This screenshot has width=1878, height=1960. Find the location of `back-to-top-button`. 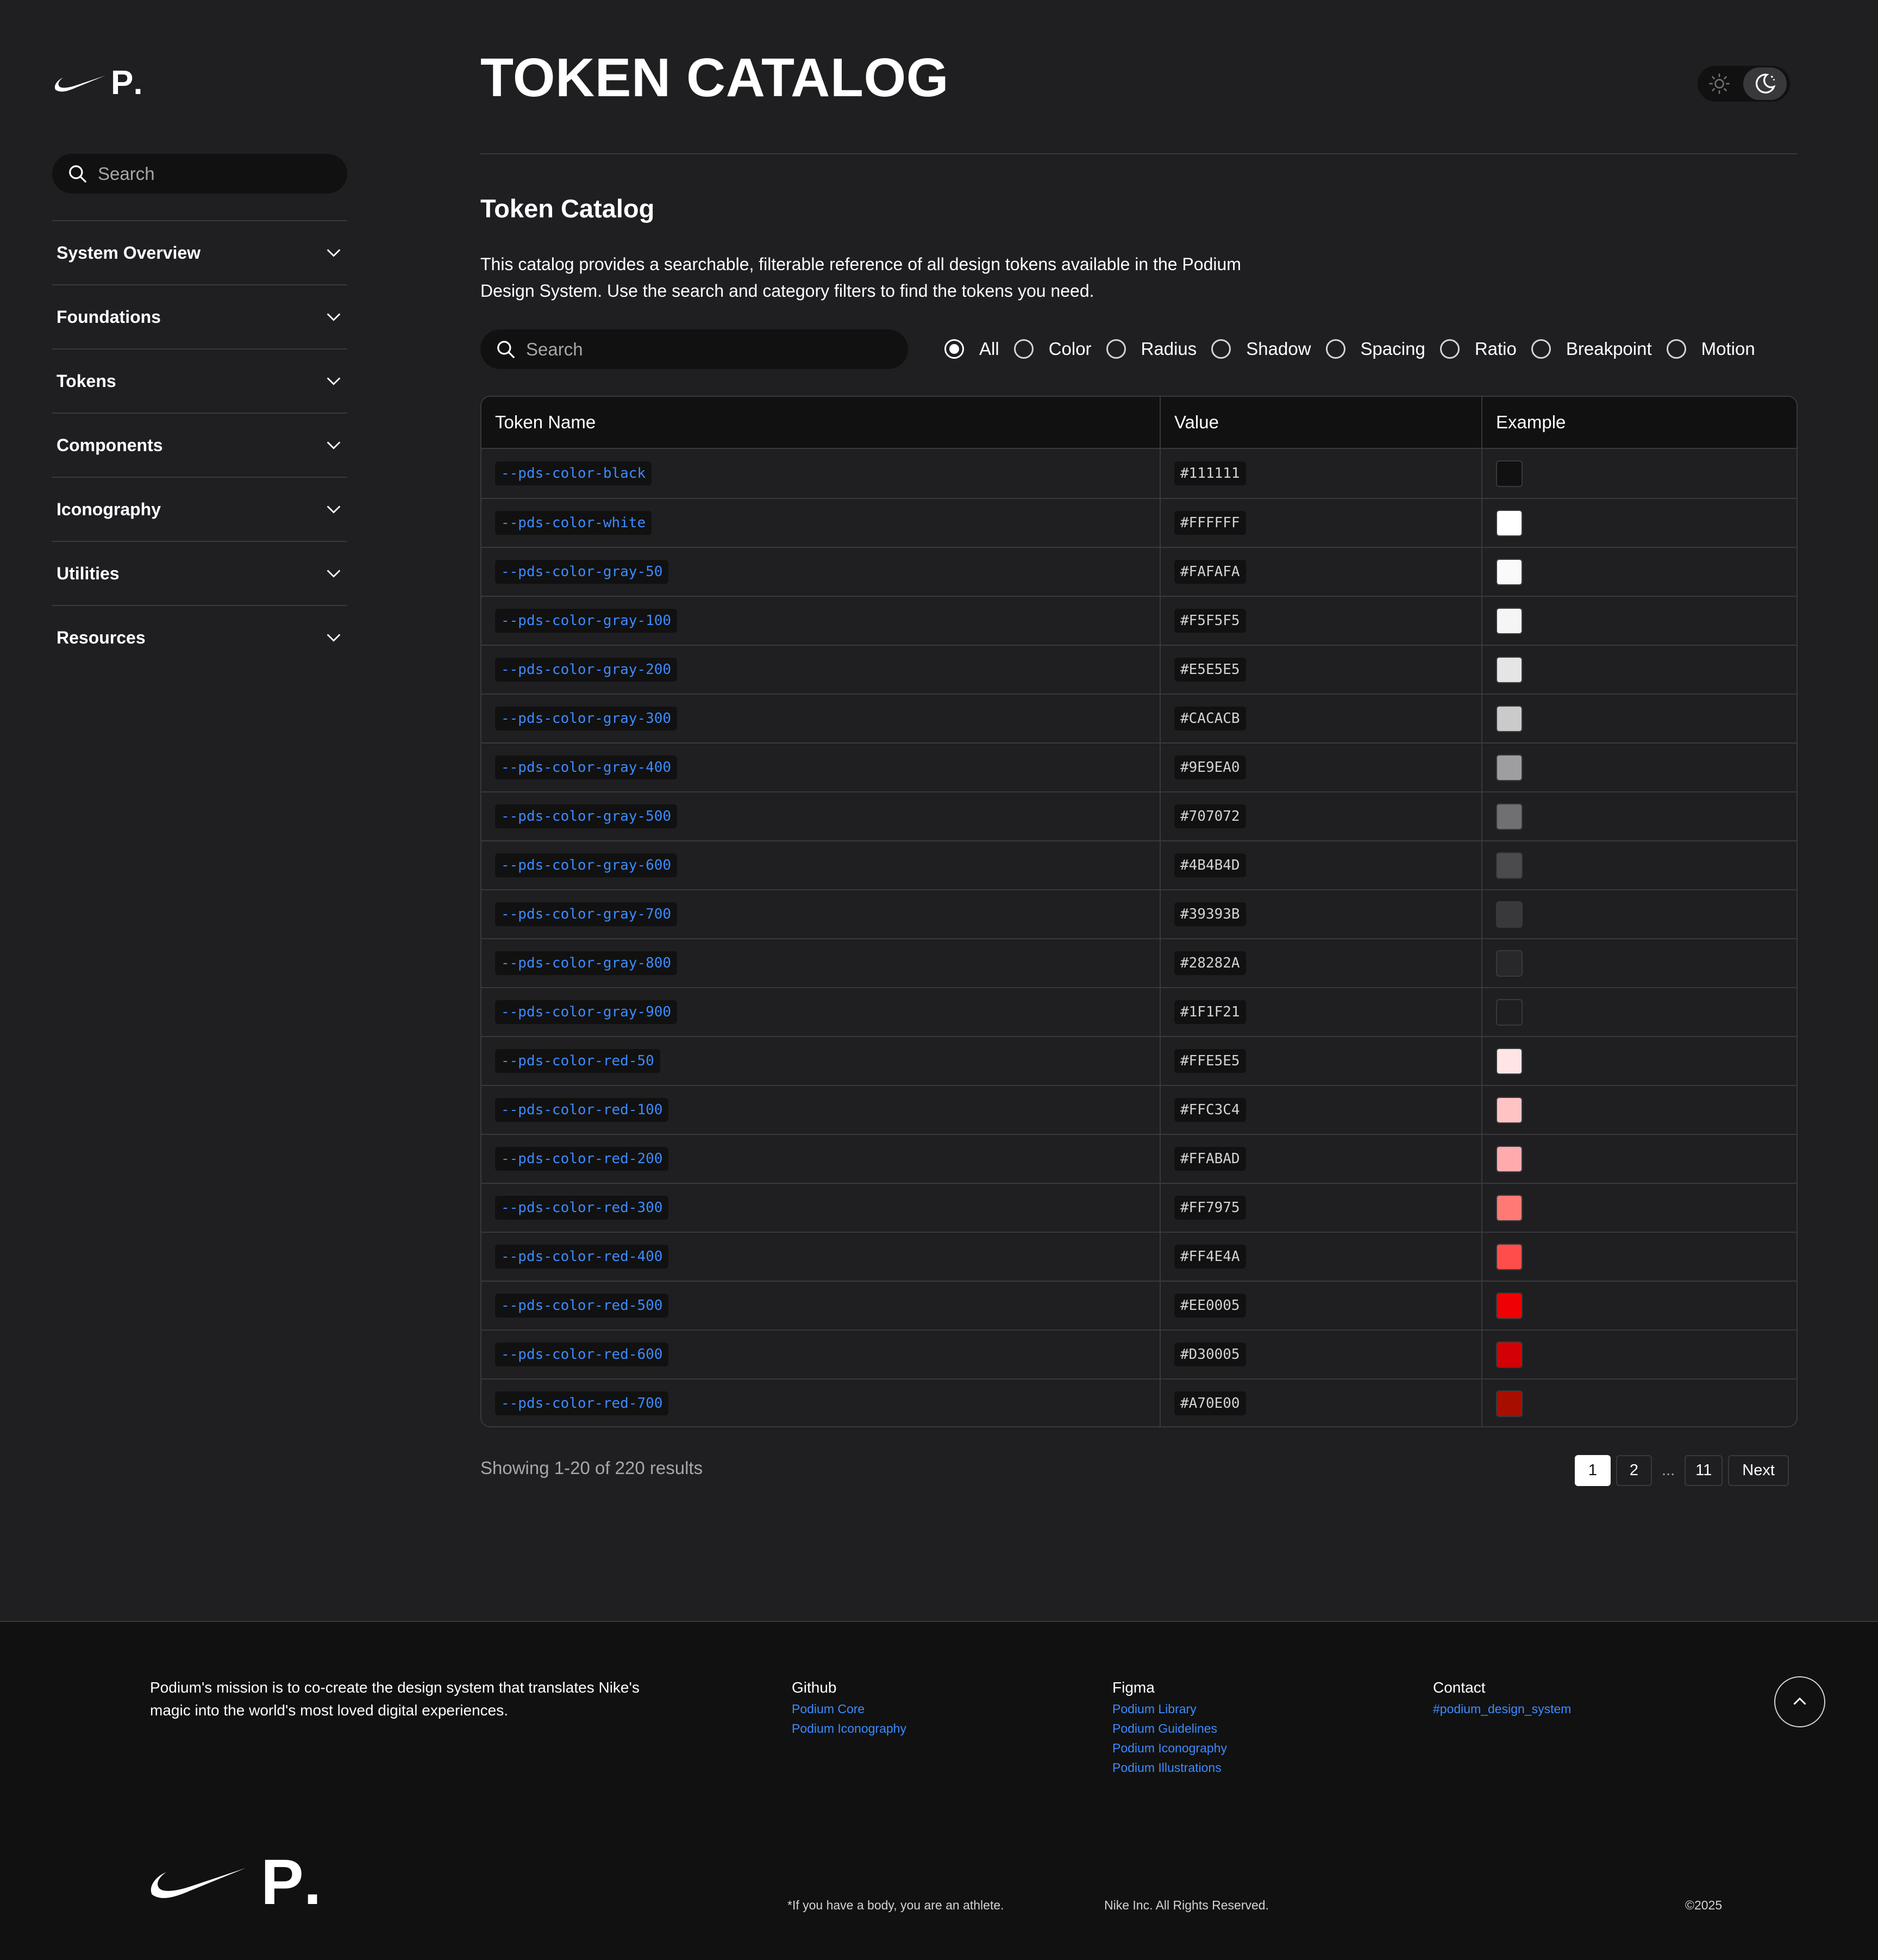

back-to-top-button is located at coordinates (1799, 1701).